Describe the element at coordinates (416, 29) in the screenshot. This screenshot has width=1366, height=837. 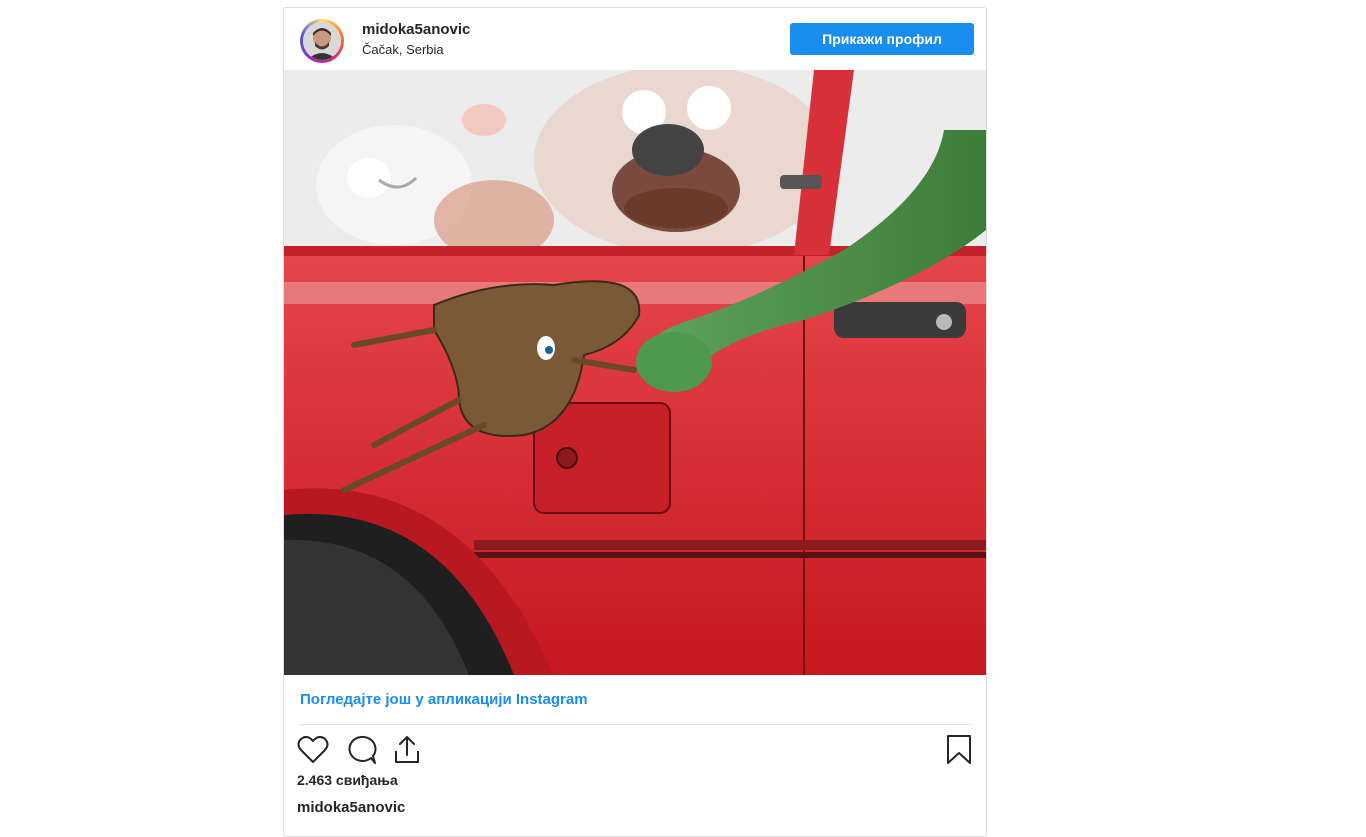
I see `username: midoka5anovic` at that location.